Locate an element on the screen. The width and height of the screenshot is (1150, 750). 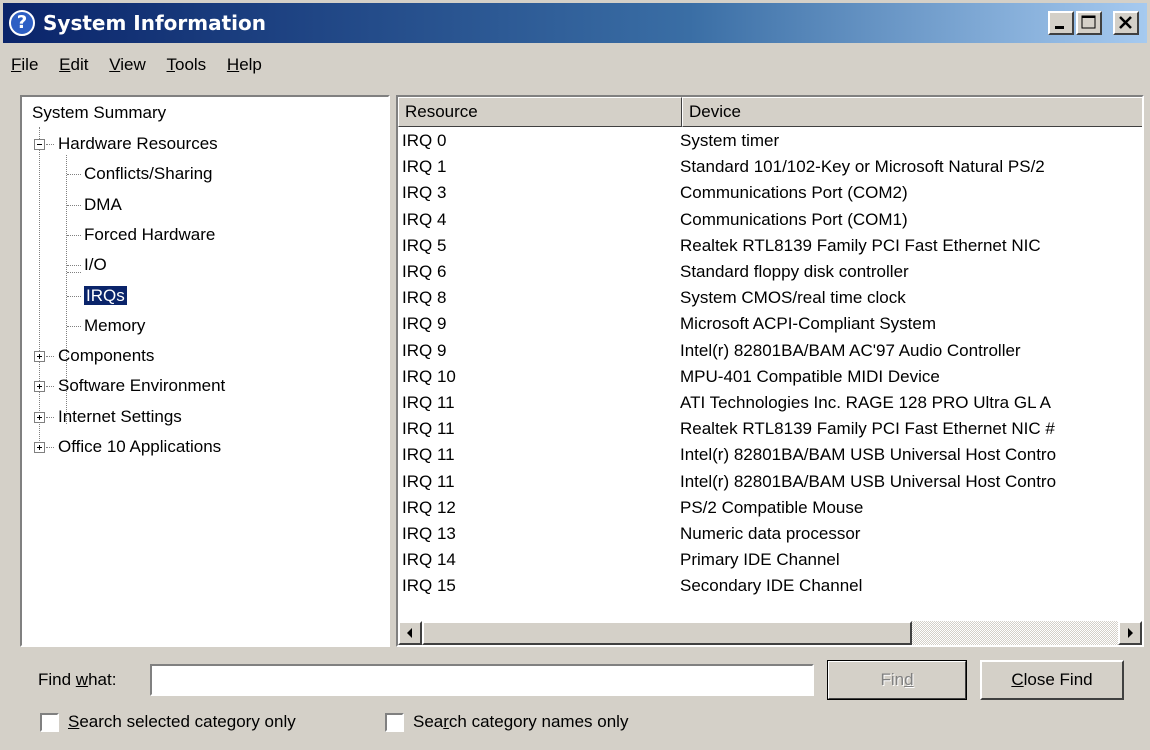
resource-cell: IRQ 15 is located at coordinates (429, 586).